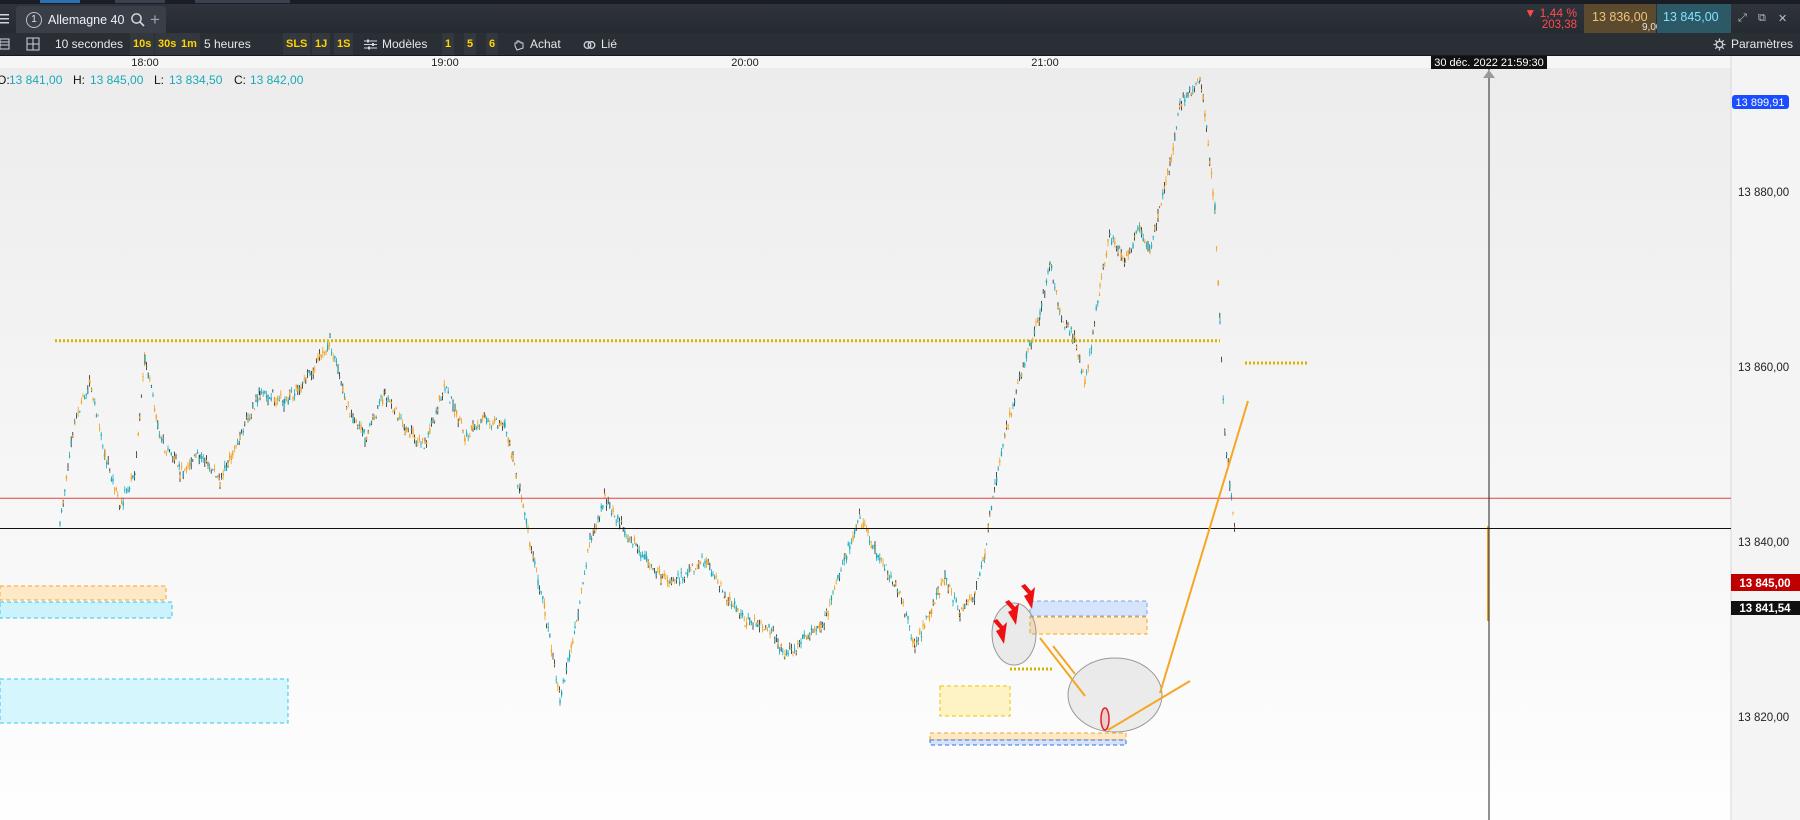 The width and height of the screenshot is (1800, 820). Describe the element at coordinates (5, 44) in the screenshot. I see `list-icon` at that location.